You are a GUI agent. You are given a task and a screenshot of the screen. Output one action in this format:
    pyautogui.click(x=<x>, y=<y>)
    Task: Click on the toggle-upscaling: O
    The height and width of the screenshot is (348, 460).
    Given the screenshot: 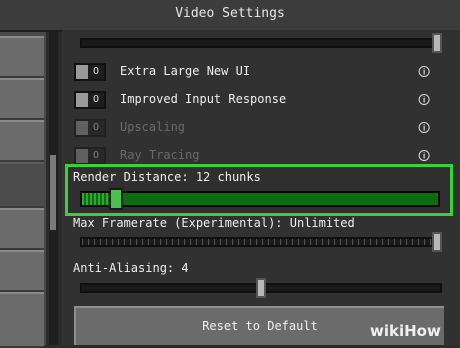 What is the action you would take?
    pyautogui.click(x=90, y=128)
    